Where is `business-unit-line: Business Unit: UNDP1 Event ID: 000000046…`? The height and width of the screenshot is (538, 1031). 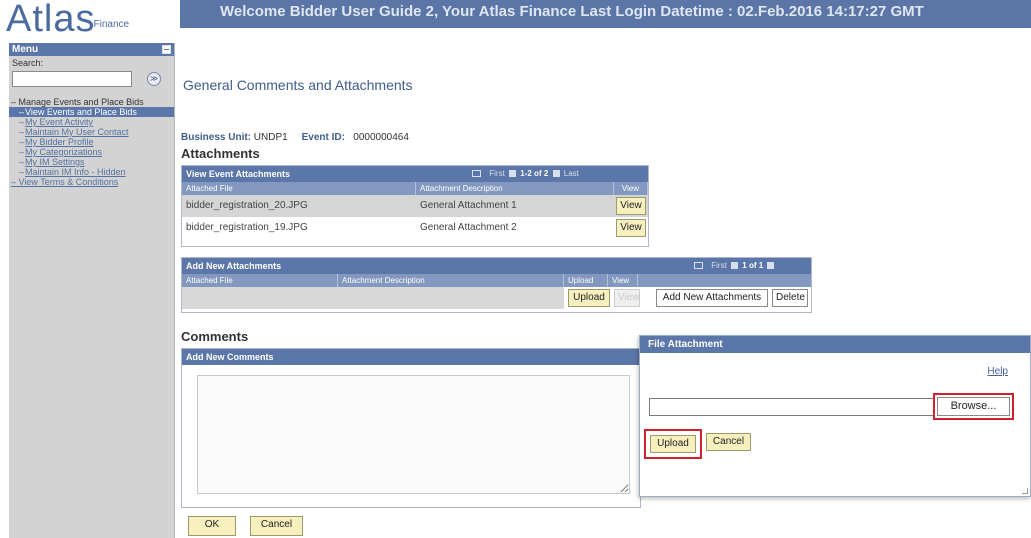 business-unit-line: Business Unit: UNDP1 Event ID: 000000046… is located at coordinates (295, 137).